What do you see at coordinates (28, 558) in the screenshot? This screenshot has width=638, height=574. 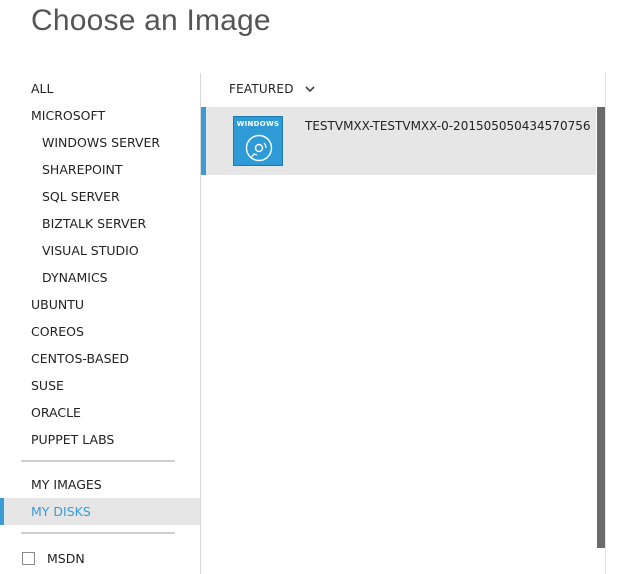 I see `msdn-checkbox` at bounding box center [28, 558].